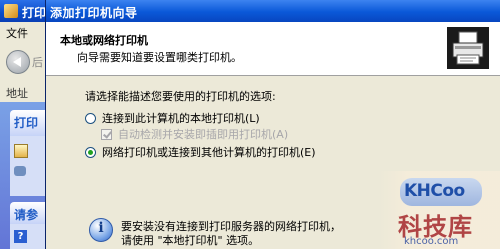 The width and height of the screenshot is (500, 249). What do you see at coordinates (20, 236) in the screenshot?
I see `help-icon: ?` at bounding box center [20, 236].